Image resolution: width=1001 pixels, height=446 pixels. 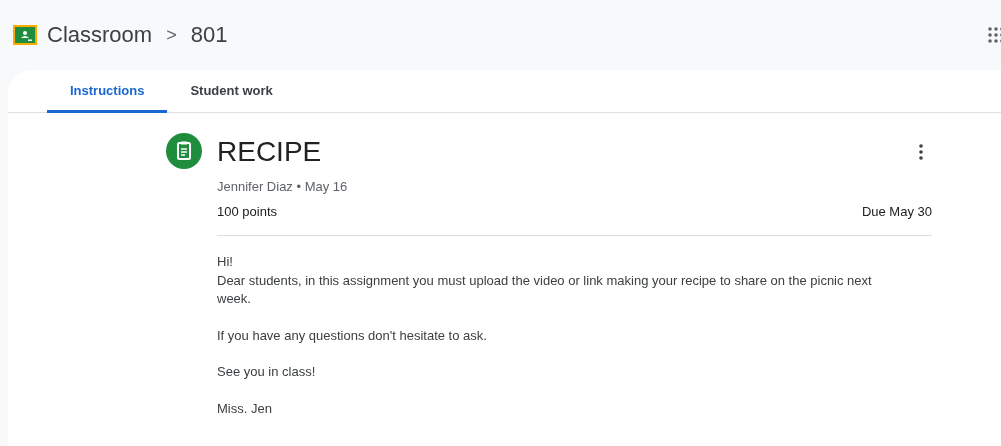 I want to click on assignment-icon, so click(x=184, y=151).